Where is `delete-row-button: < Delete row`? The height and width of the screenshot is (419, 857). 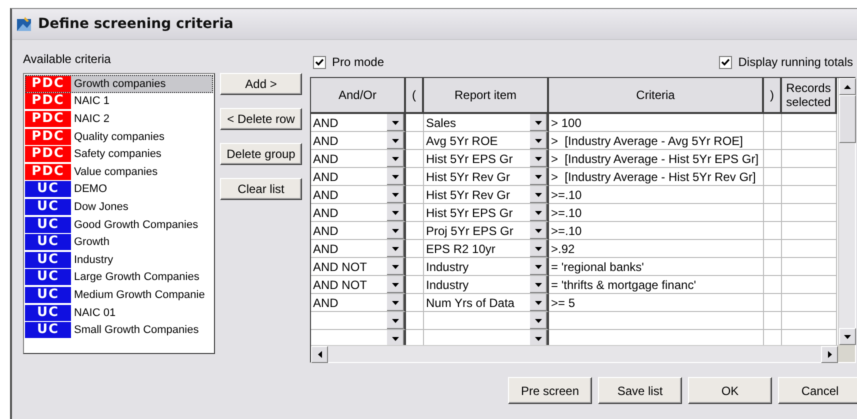 delete-row-button: < Delete row is located at coordinates (261, 119).